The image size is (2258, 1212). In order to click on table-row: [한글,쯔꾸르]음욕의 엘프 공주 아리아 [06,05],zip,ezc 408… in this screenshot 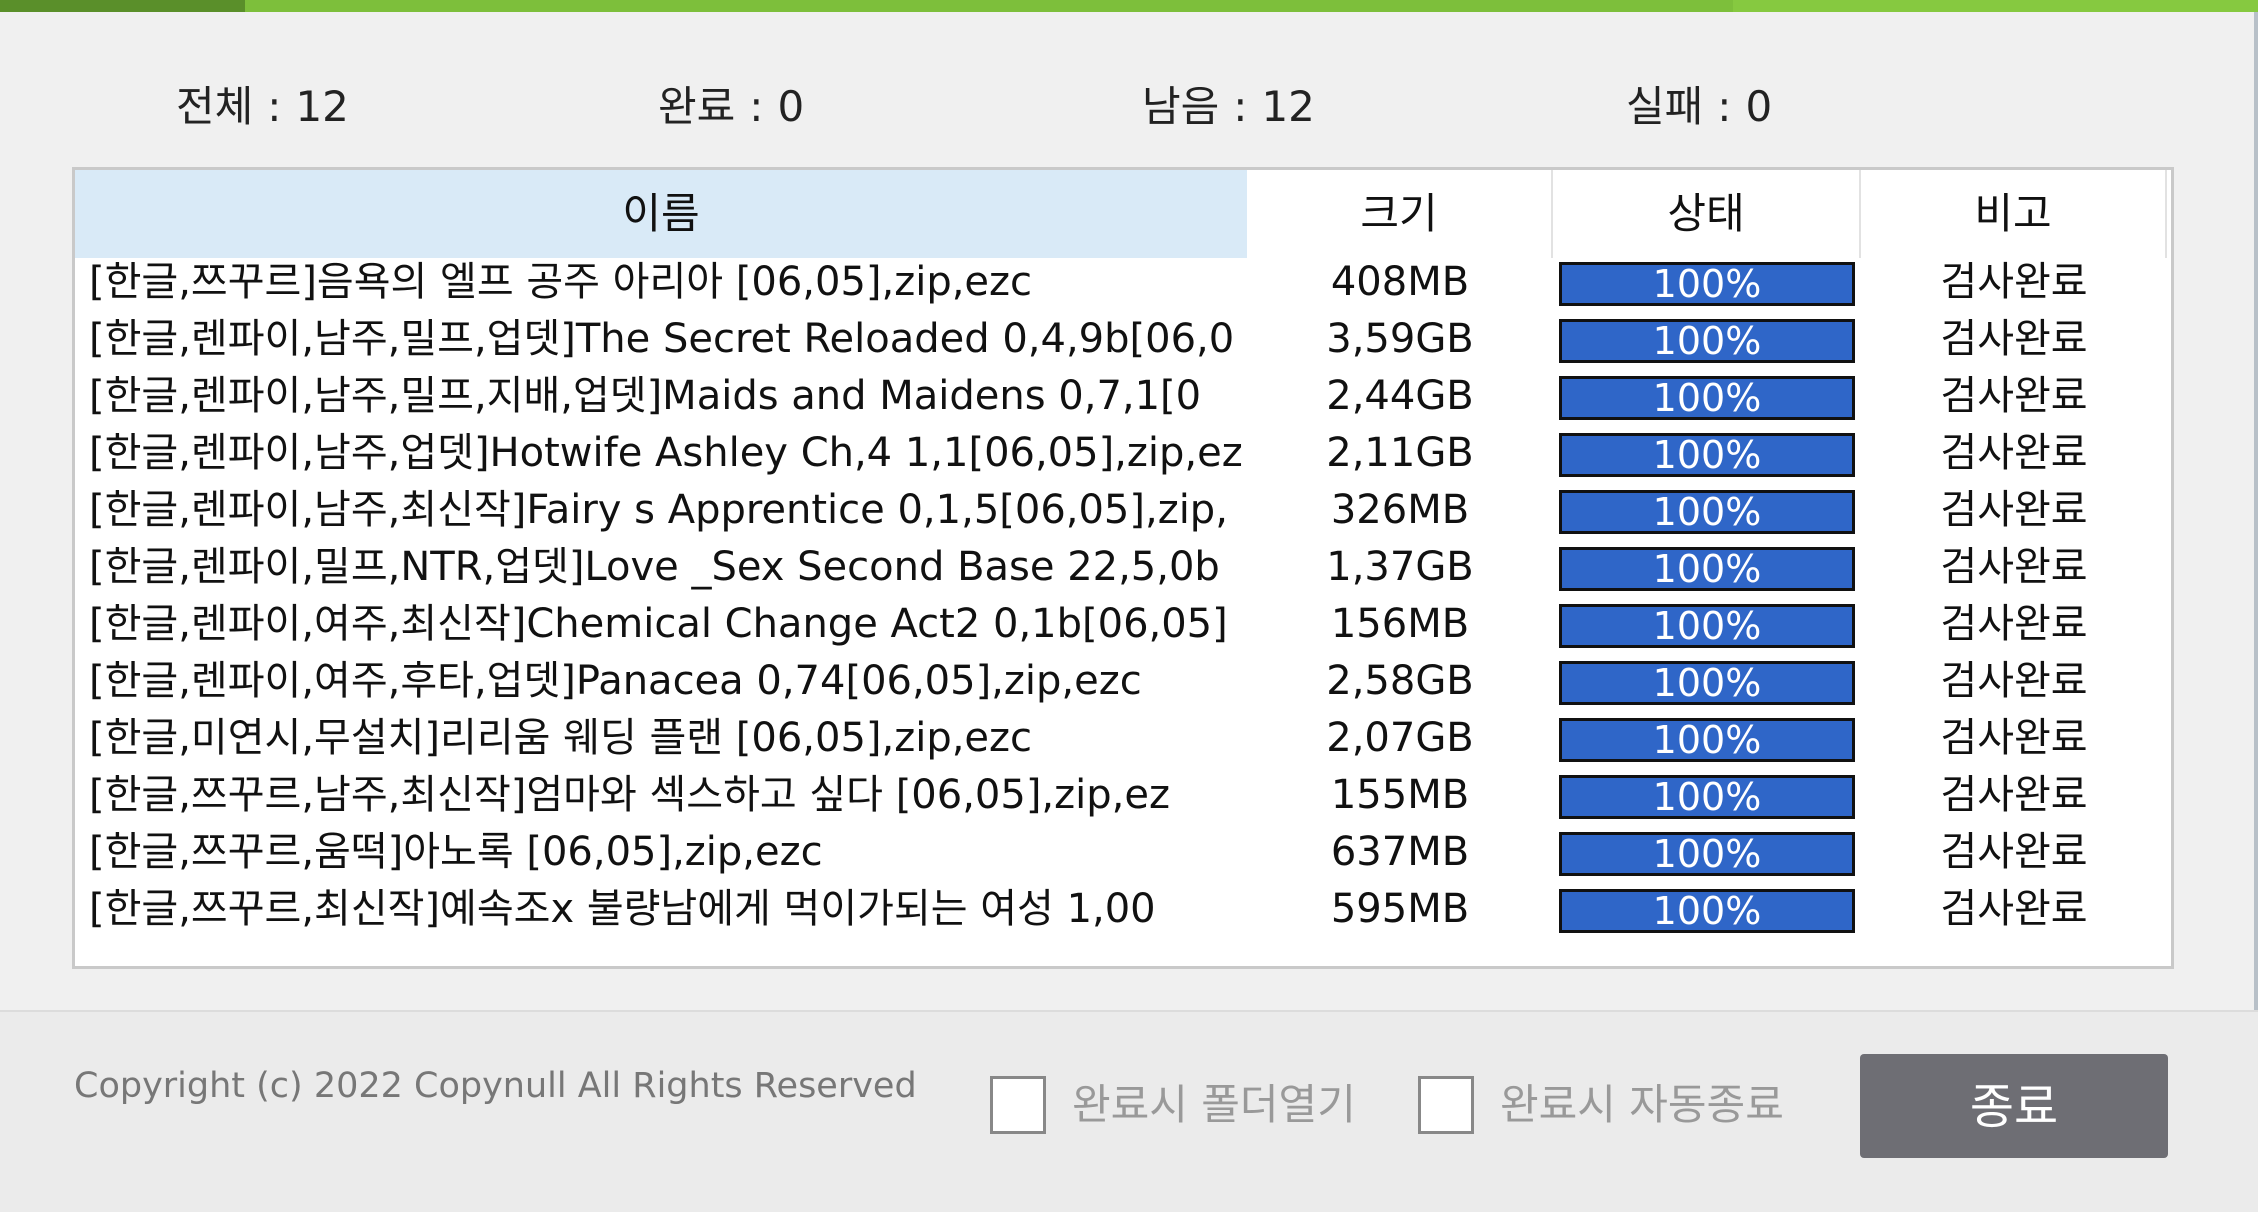, I will do `click(1123, 282)`.